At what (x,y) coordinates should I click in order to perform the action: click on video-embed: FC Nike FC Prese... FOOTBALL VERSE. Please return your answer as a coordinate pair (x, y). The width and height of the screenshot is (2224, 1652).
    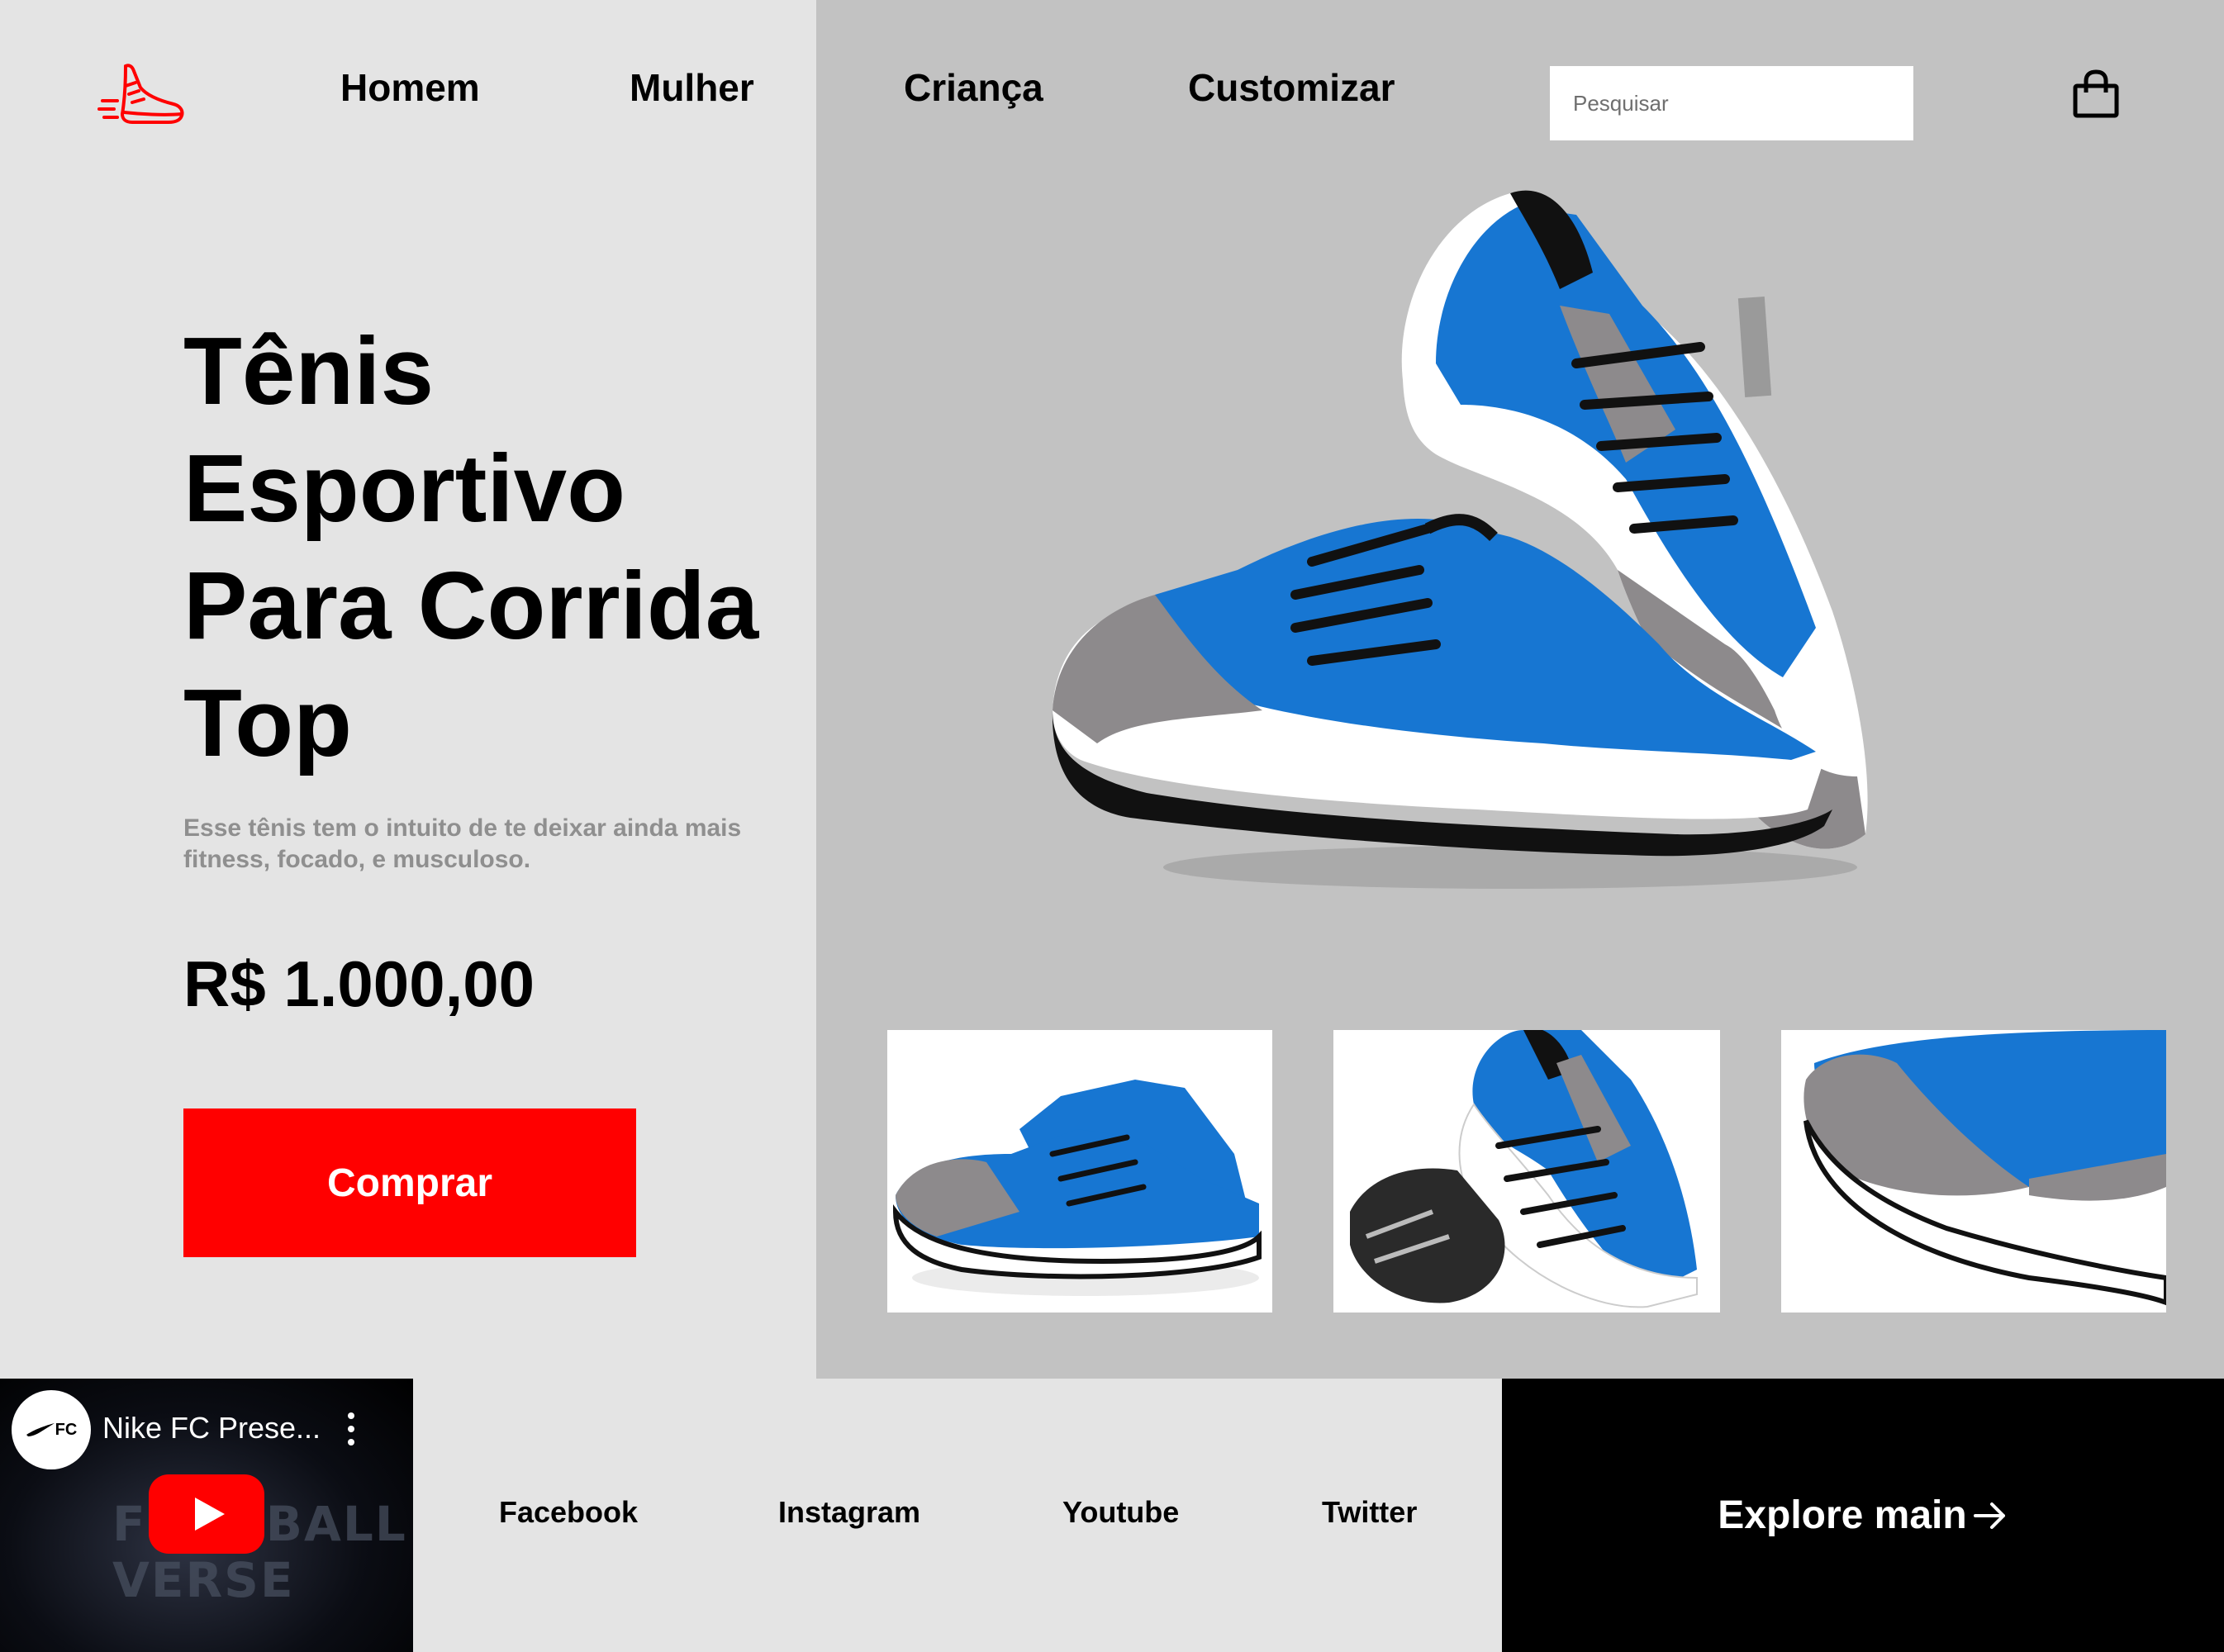
    Looking at the image, I should click on (206, 1515).